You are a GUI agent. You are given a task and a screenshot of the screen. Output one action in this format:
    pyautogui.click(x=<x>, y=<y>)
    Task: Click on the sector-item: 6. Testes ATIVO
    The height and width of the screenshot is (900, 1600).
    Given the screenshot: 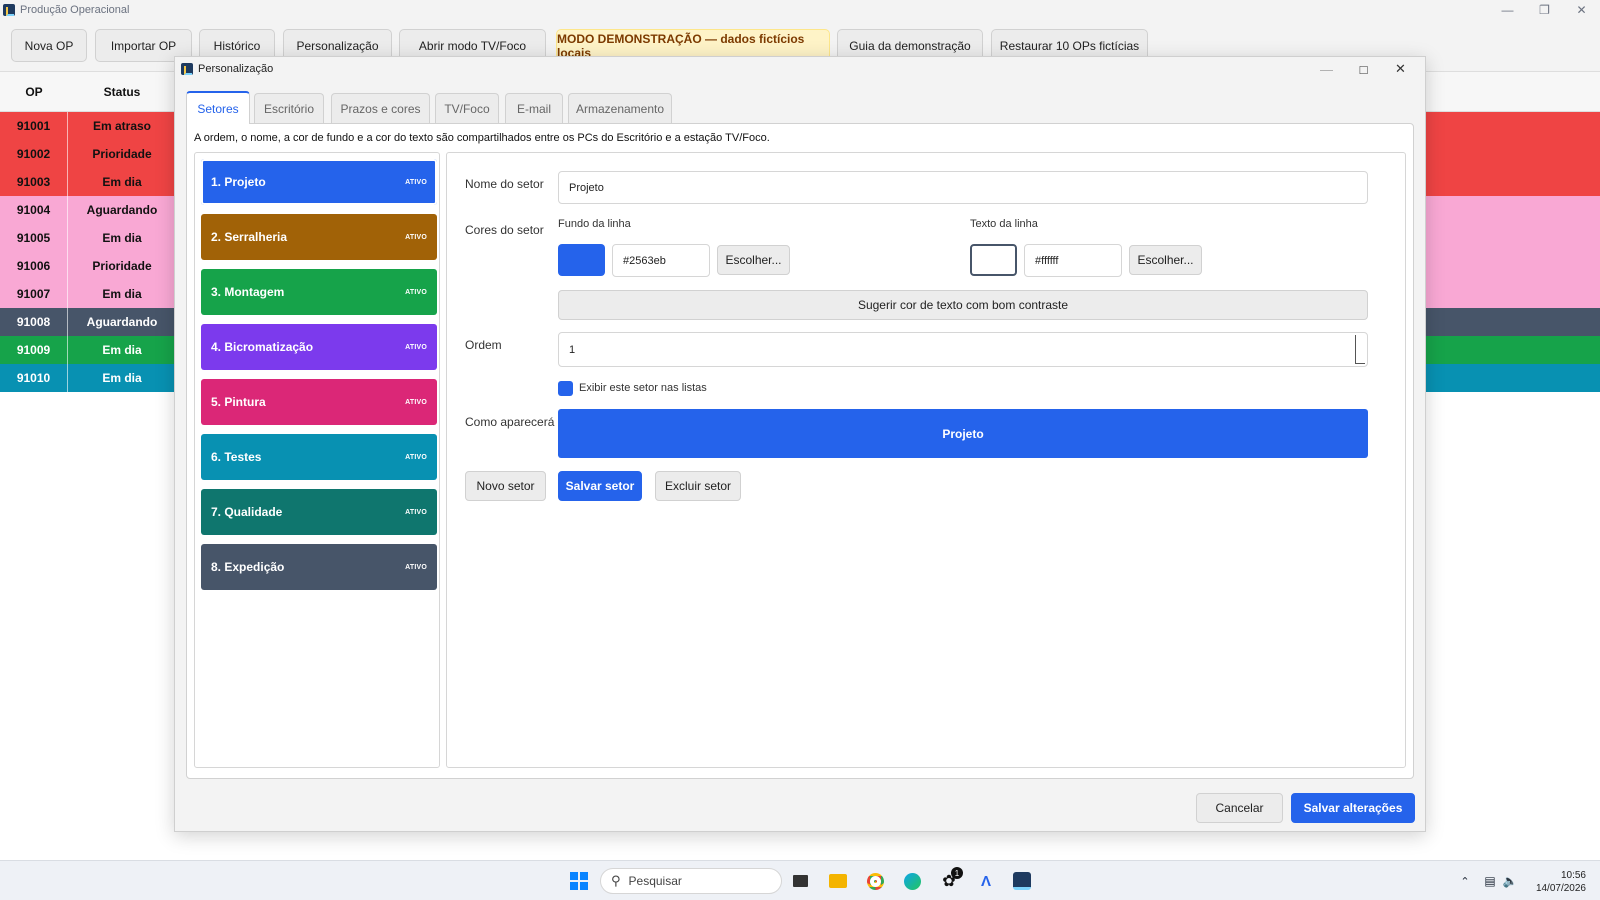 What is the action you would take?
    pyautogui.click(x=319, y=457)
    